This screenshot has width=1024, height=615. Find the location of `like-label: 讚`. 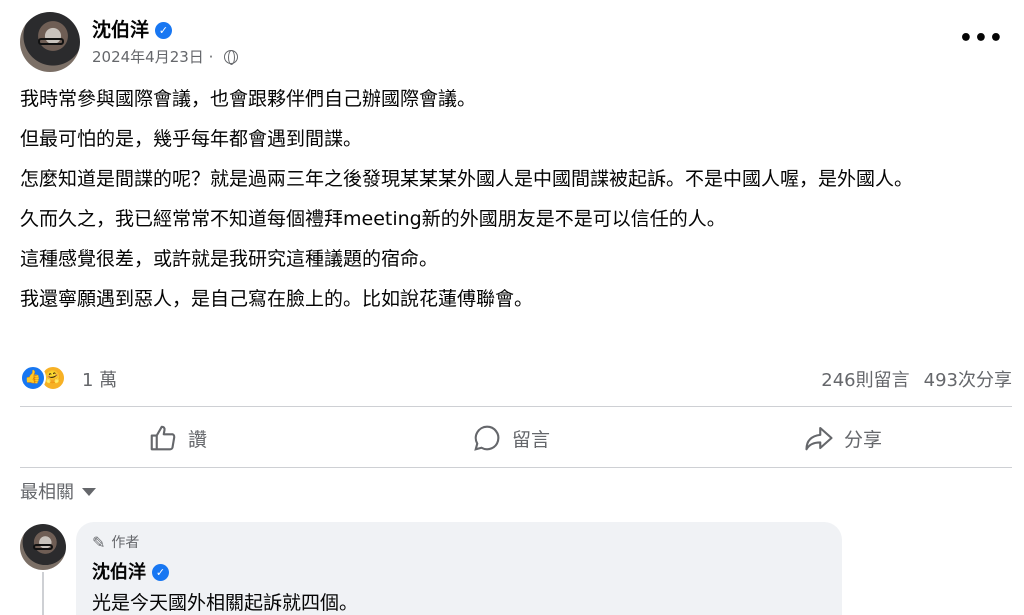

like-label: 讚 is located at coordinates (198, 439).